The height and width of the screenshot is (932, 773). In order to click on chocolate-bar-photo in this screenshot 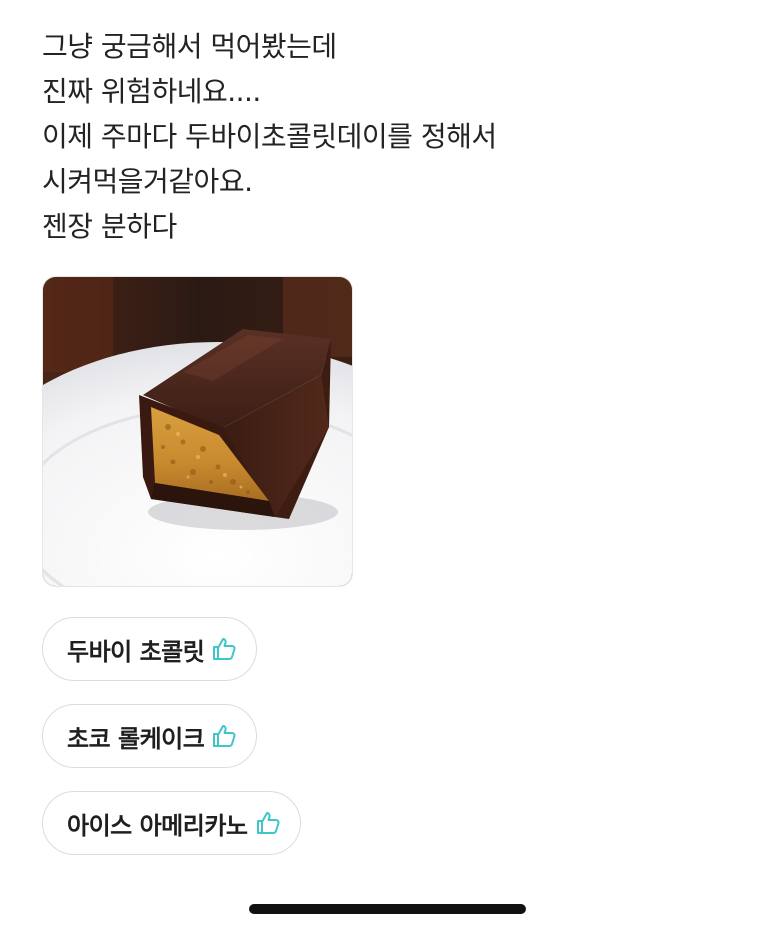, I will do `click(197, 431)`.